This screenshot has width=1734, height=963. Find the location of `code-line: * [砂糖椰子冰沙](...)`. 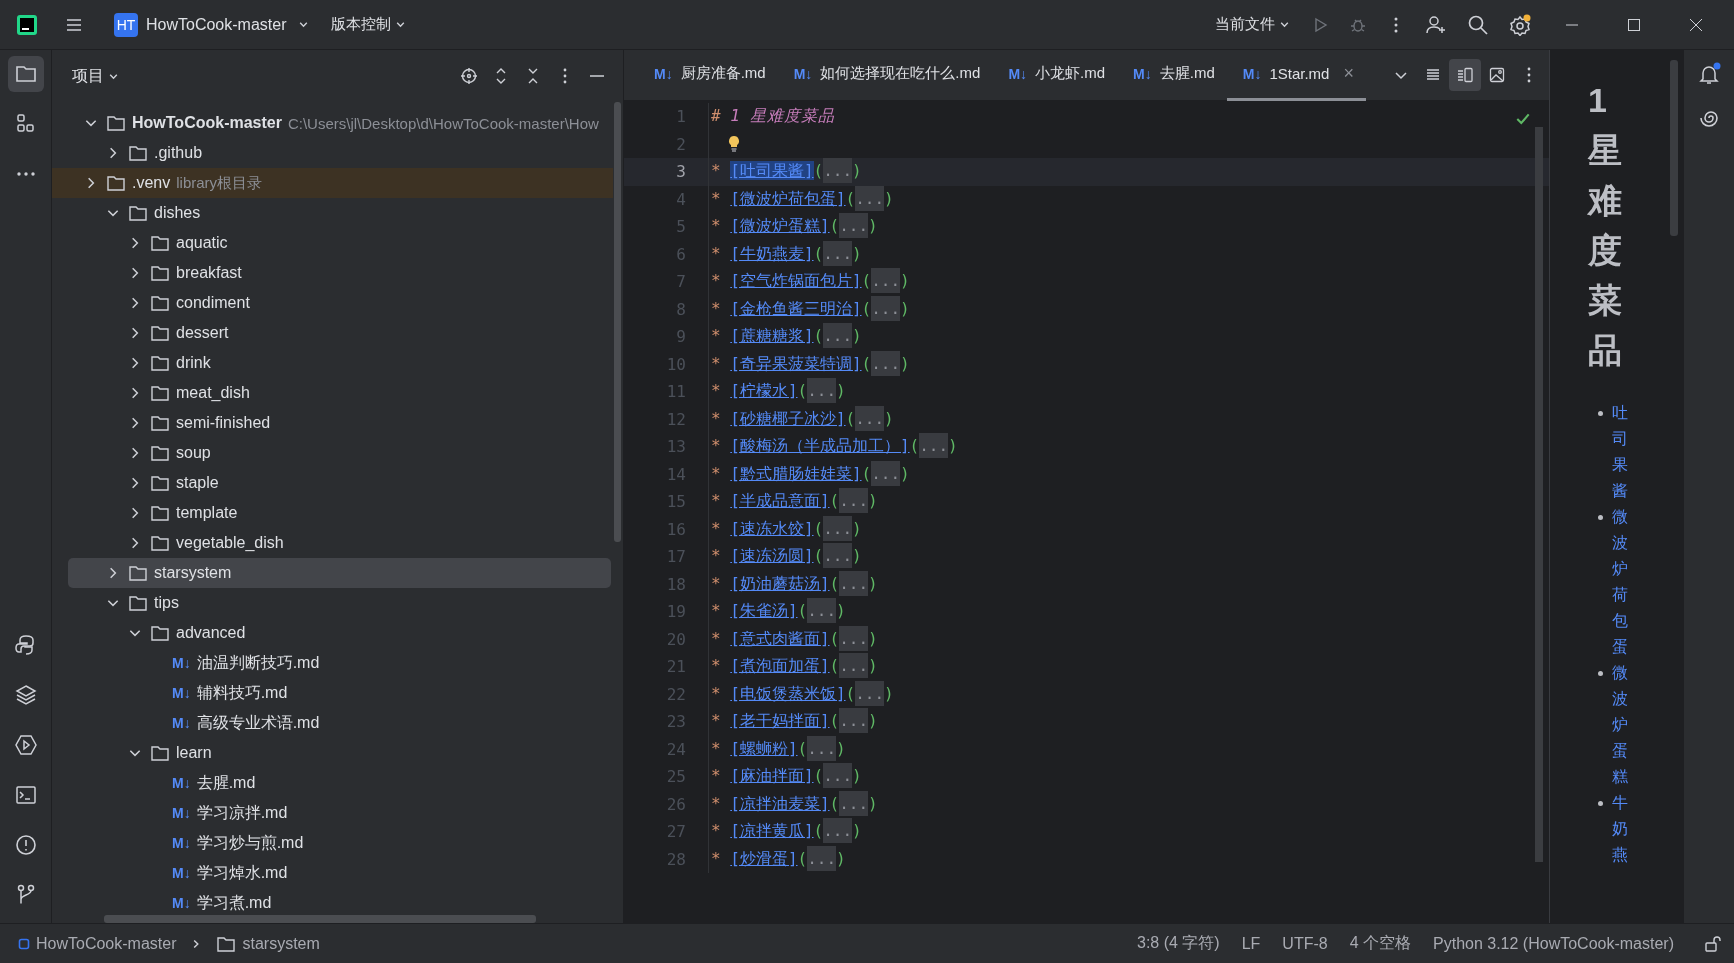

code-line: * [砂糖椰子冰沙](...) is located at coordinates (801, 419).